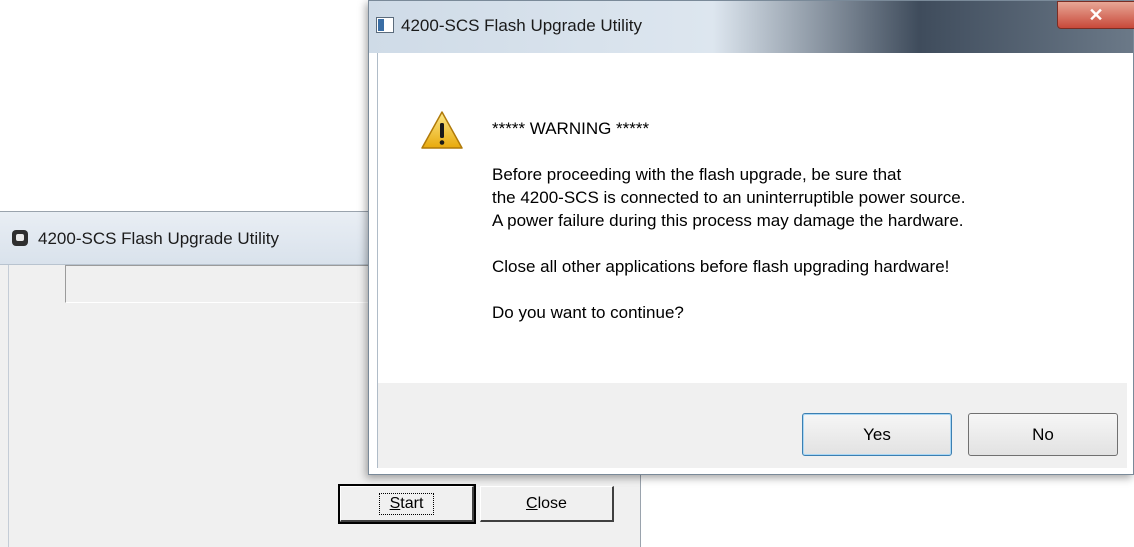 The width and height of the screenshot is (1134, 547). What do you see at coordinates (877, 434) in the screenshot?
I see `yes-button: Yes` at bounding box center [877, 434].